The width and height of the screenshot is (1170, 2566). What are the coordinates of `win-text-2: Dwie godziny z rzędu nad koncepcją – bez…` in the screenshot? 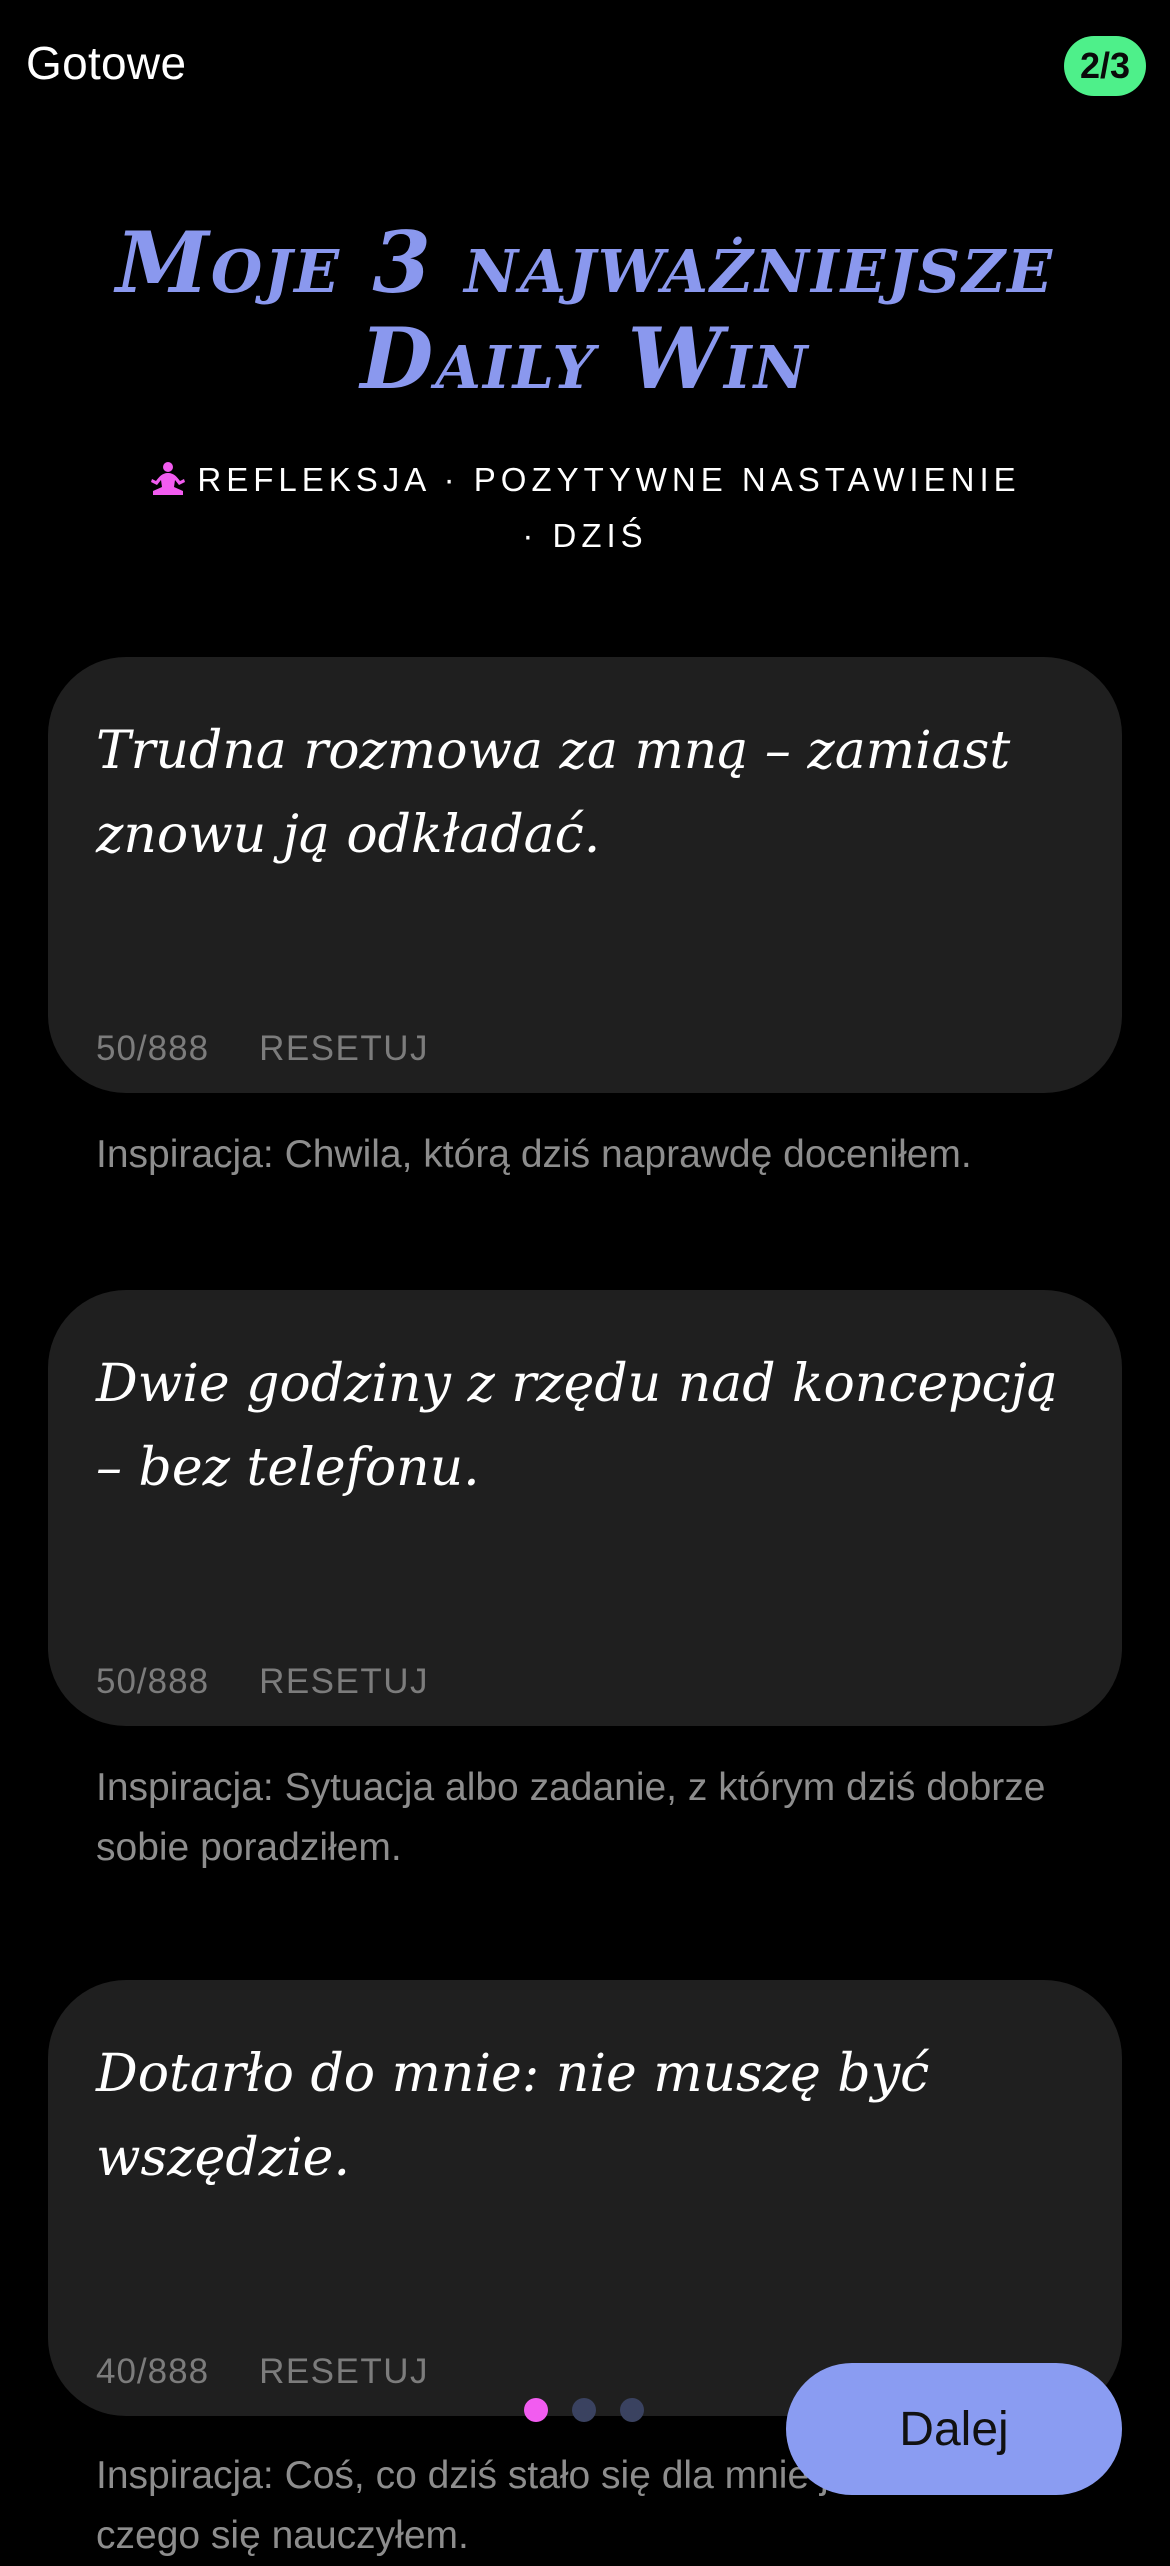 It's located at (586, 1426).